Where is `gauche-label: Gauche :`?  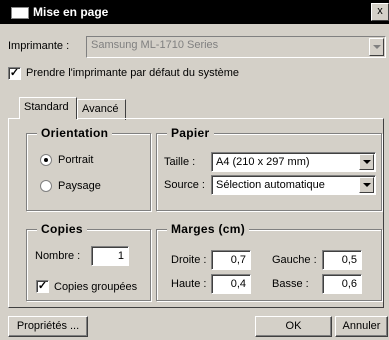 gauche-label: Gauche : is located at coordinates (294, 260).